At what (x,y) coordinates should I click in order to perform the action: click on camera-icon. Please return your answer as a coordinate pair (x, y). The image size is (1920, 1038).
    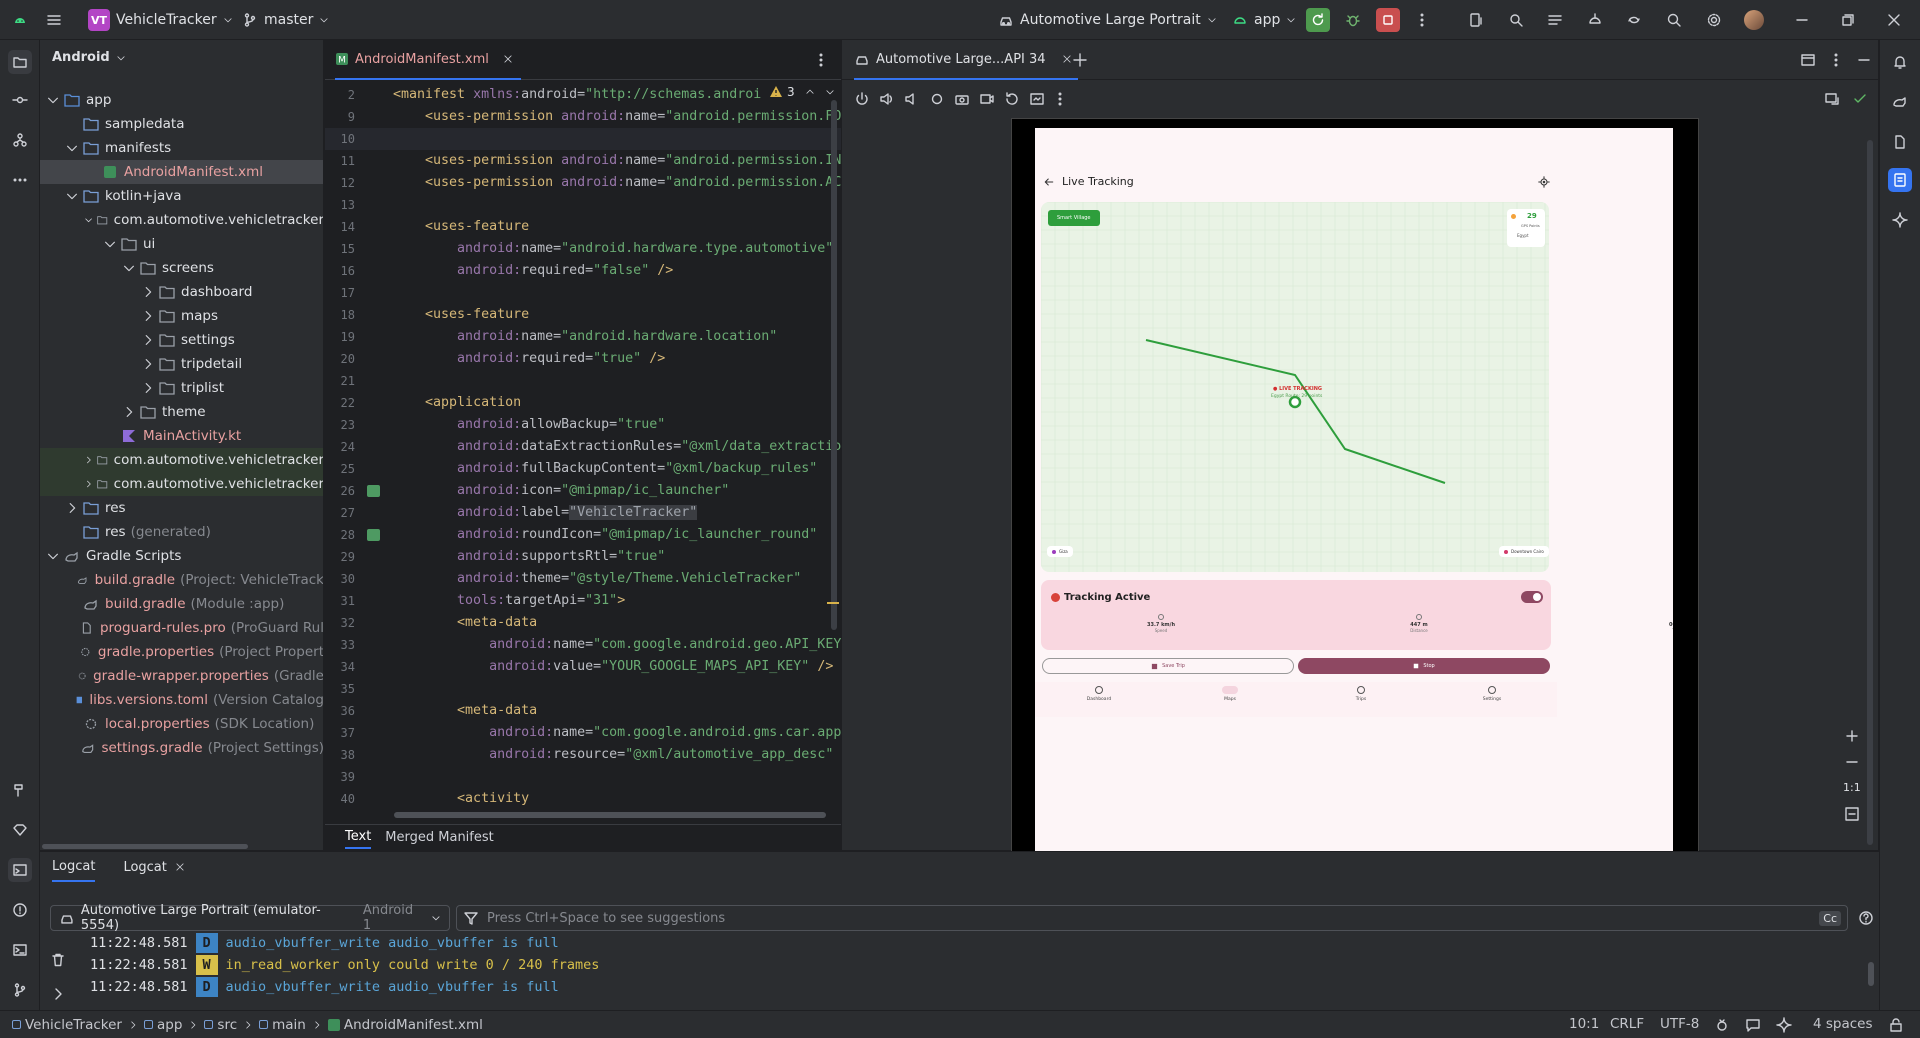
    Looking at the image, I should click on (962, 99).